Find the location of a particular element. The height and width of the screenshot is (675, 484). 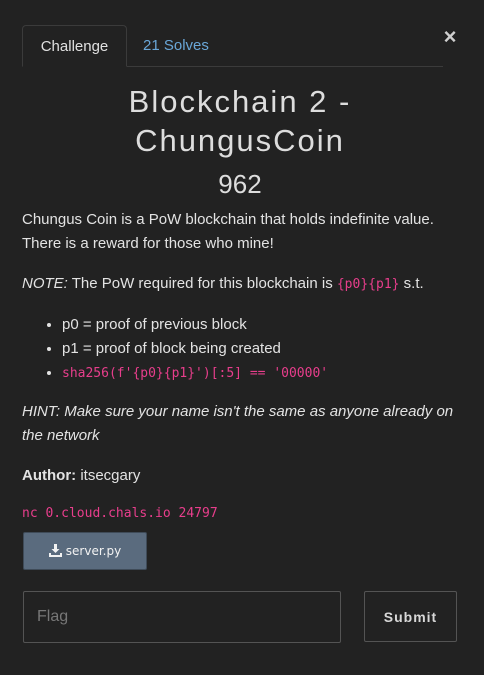

pow-condition-code: sha256(f'{p0}{p1}')[:5] == '00000' is located at coordinates (195, 373).